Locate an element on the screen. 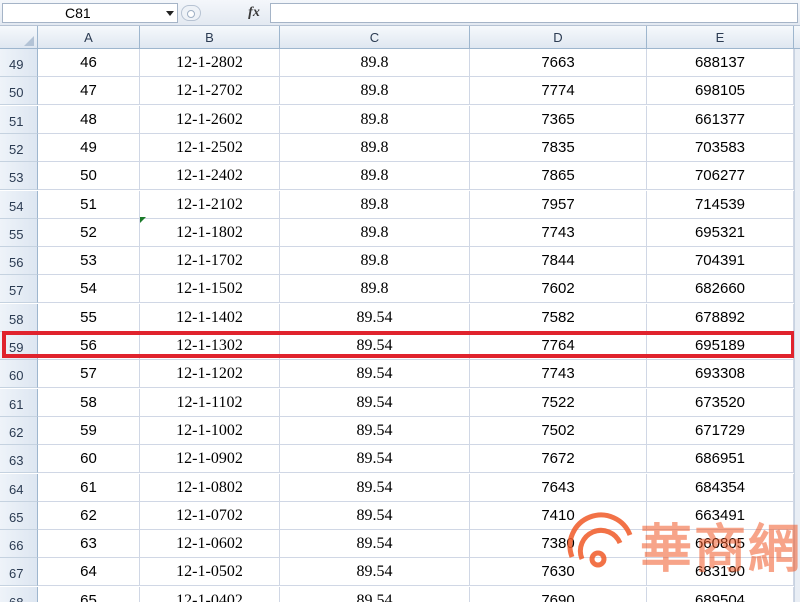  cell-e54: 714539 is located at coordinates (720, 205).